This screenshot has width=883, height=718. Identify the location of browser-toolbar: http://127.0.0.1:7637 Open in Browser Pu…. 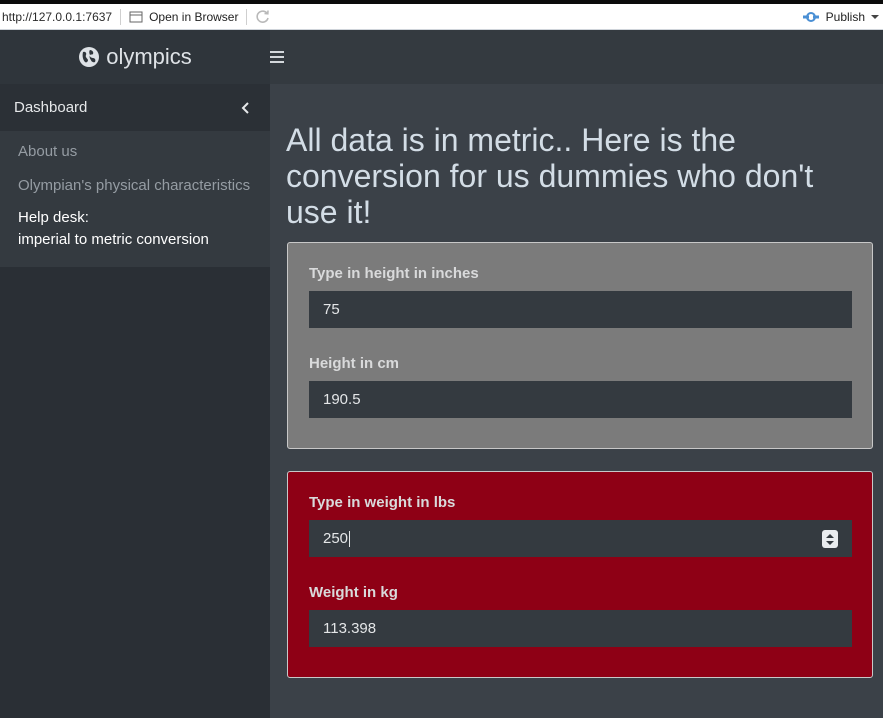
(441, 15).